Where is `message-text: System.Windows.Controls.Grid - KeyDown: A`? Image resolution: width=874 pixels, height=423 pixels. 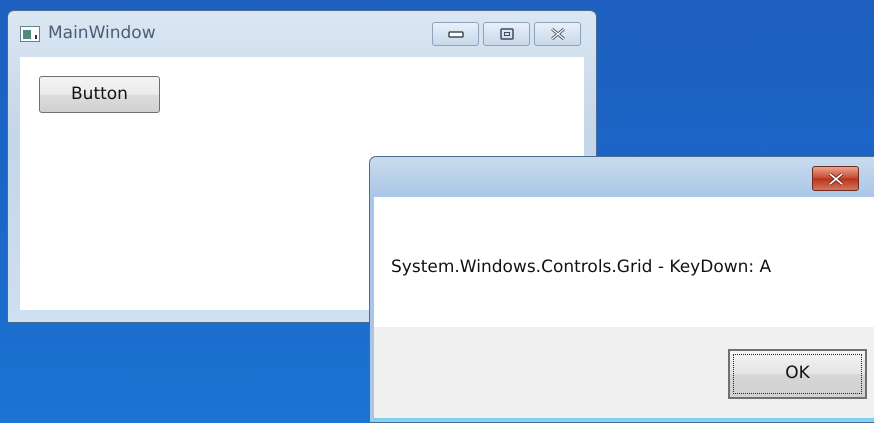 message-text: System.Windows.Controls.Grid - KeyDown: A is located at coordinates (581, 268).